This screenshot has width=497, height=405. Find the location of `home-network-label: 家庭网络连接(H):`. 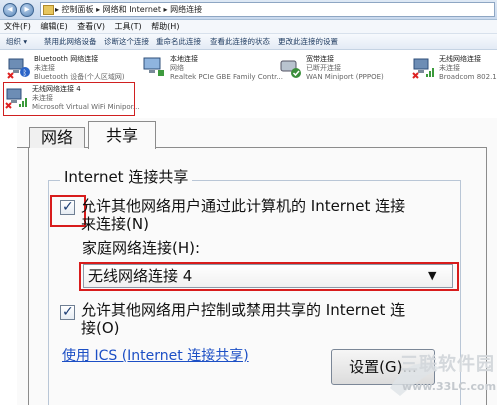

home-network-label: 家庭网络连接(H): is located at coordinates (141, 248).